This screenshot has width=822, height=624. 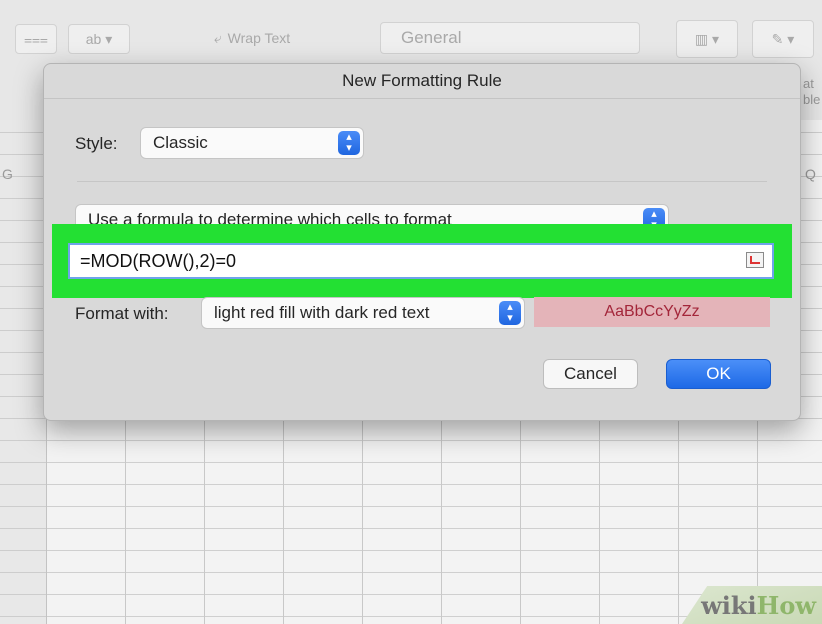 What do you see at coordinates (252, 143) in the screenshot?
I see `style-select: Classic ▴ ▾` at bounding box center [252, 143].